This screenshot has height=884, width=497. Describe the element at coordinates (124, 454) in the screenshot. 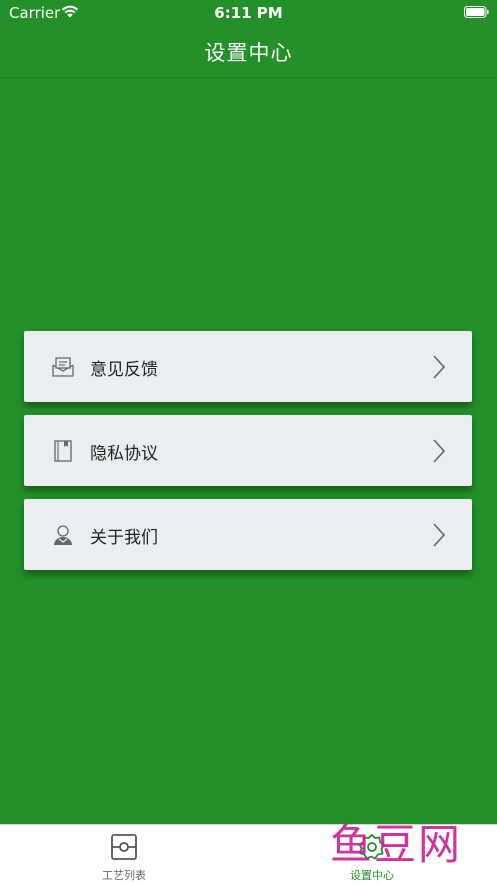

I see `menu-item-label: 隐私协议` at that location.